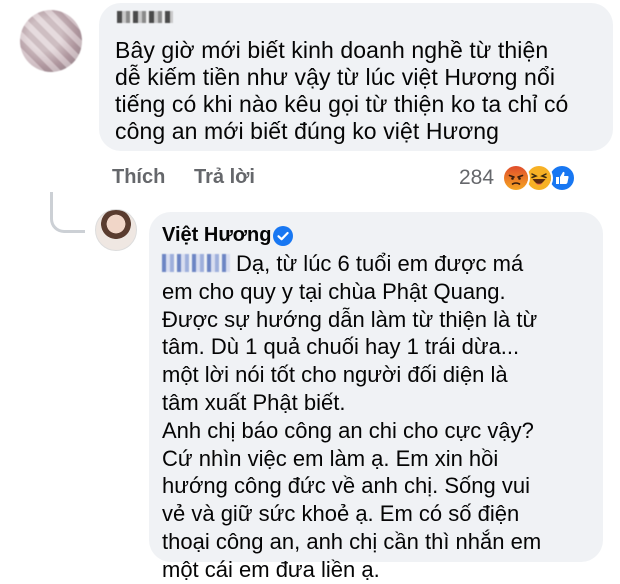 Image resolution: width=620 pixels, height=584 pixels. What do you see at coordinates (216, 235) in the screenshot?
I see `reply-author-name: Việt Hương` at bounding box center [216, 235].